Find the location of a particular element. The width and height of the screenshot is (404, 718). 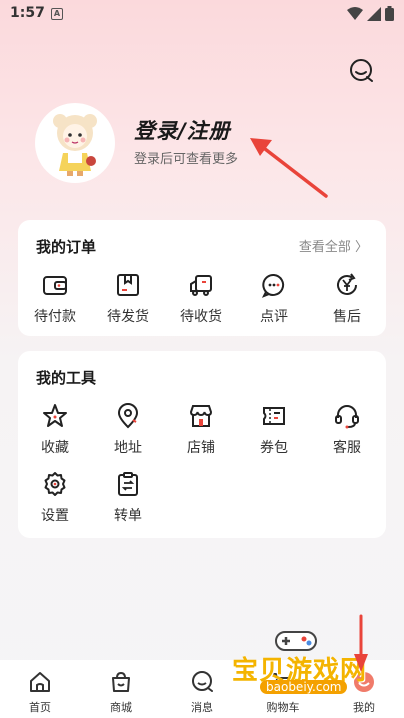

tab-label: 商城 is located at coordinates (121, 707).